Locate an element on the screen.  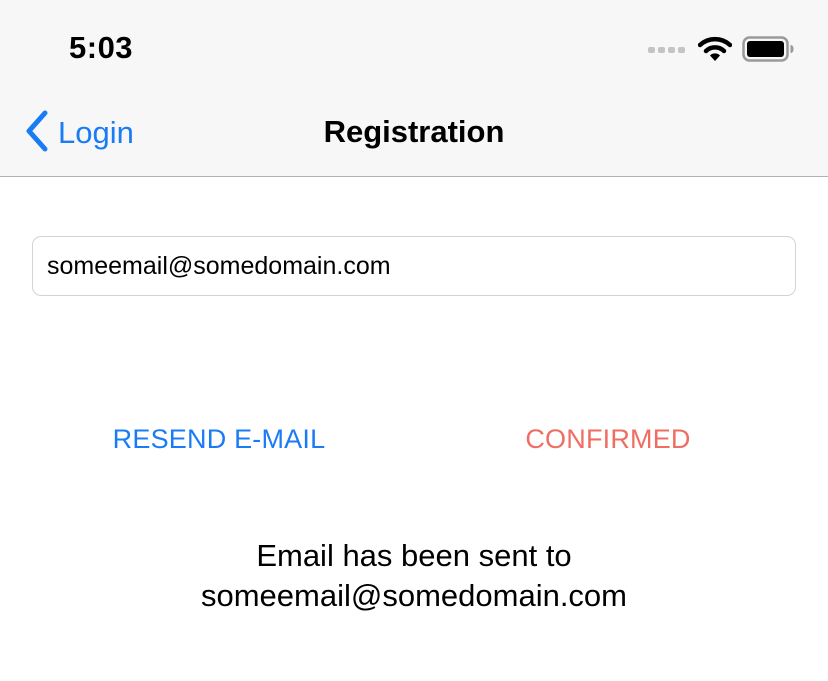
cellular-signal-icon is located at coordinates (668, 51).